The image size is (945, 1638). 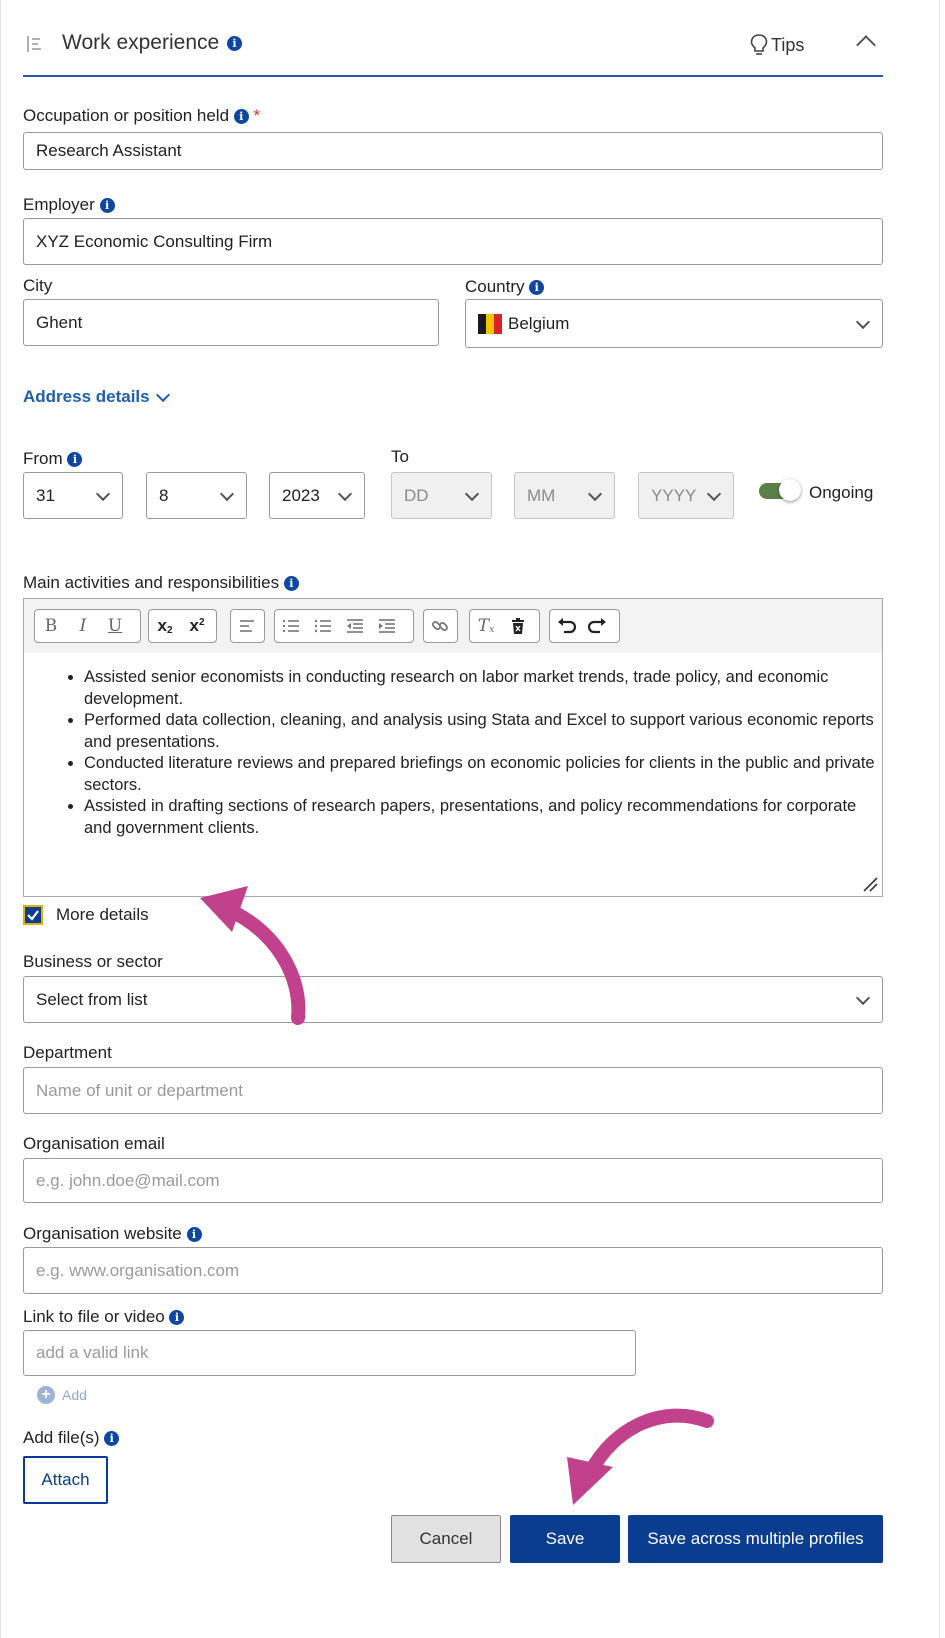 I want to click on clear-format-icon: Tx, so click(x=486, y=626).